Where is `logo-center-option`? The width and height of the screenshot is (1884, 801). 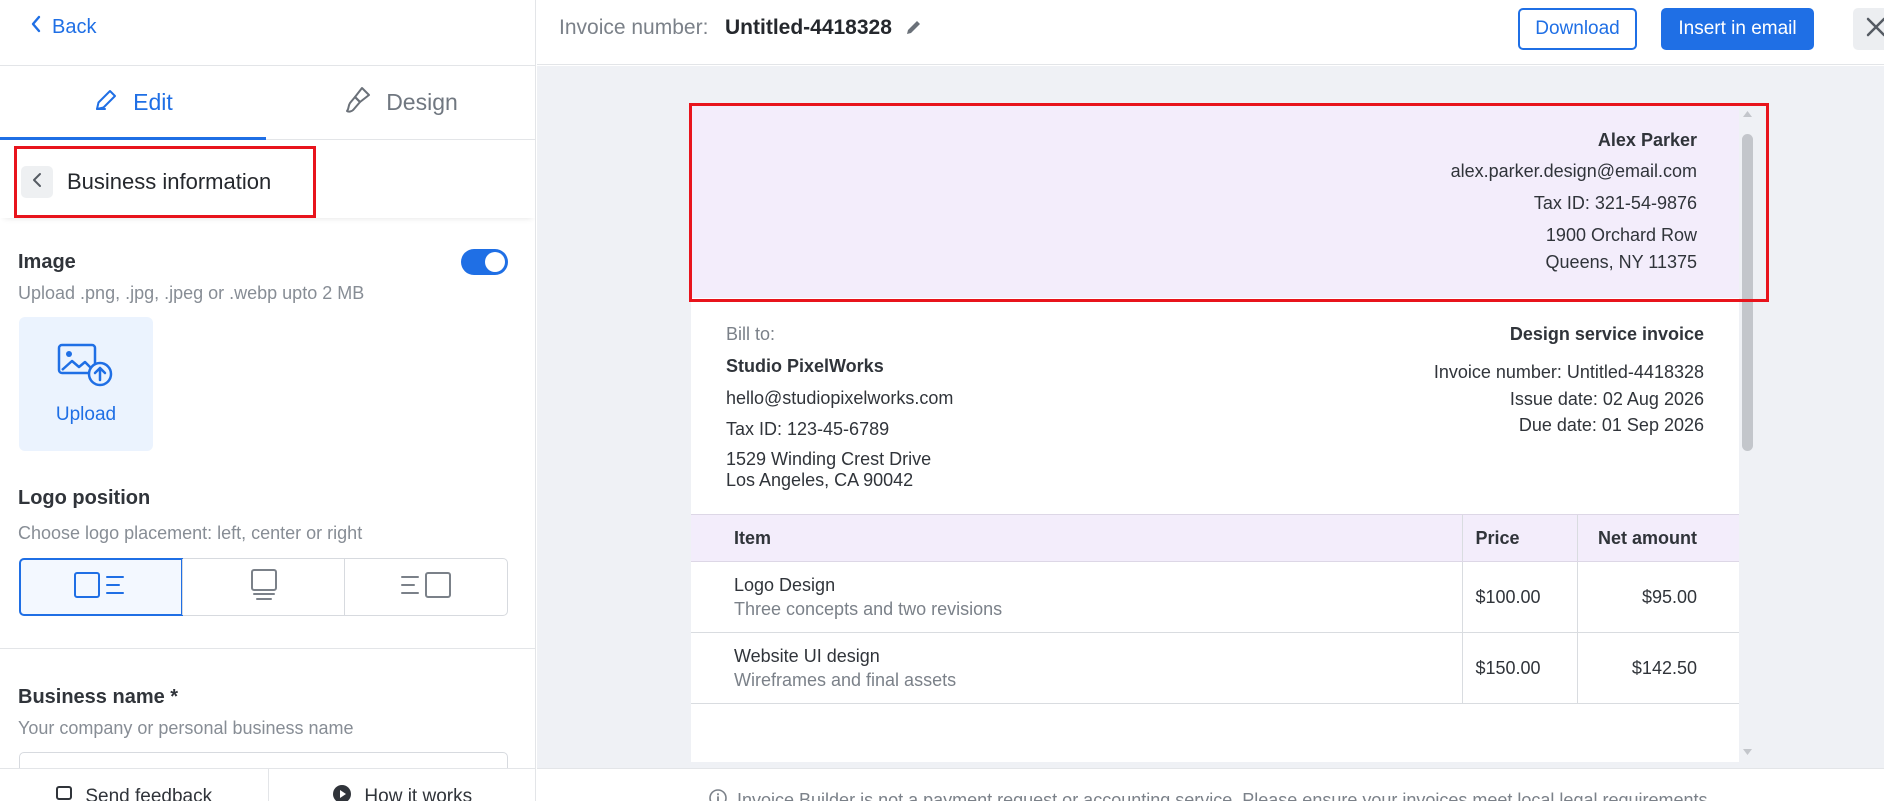 logo-center-option is located at coordinates (263, 587).